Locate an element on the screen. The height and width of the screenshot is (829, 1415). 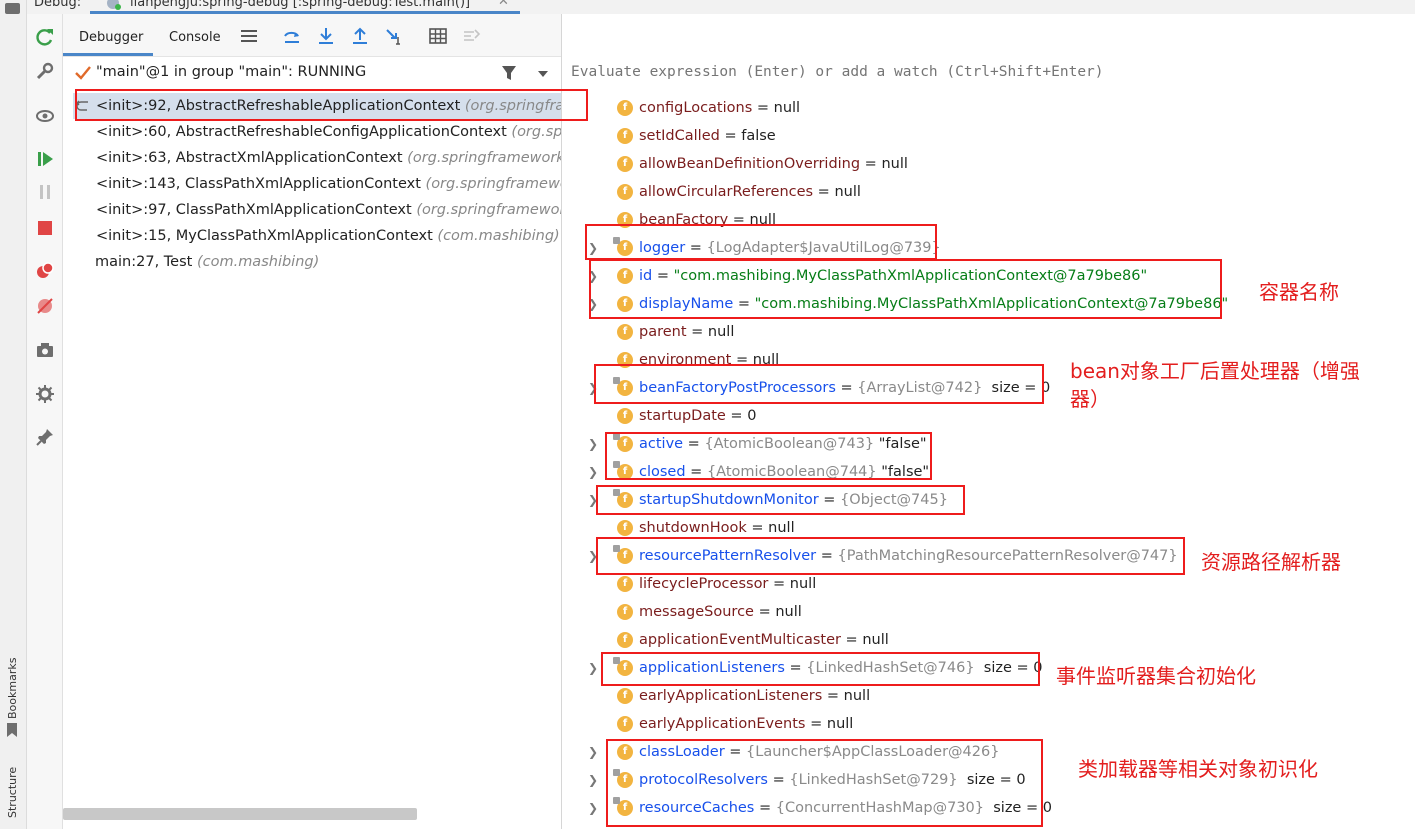
tab-console: Console is located at coordinates (195, 37).